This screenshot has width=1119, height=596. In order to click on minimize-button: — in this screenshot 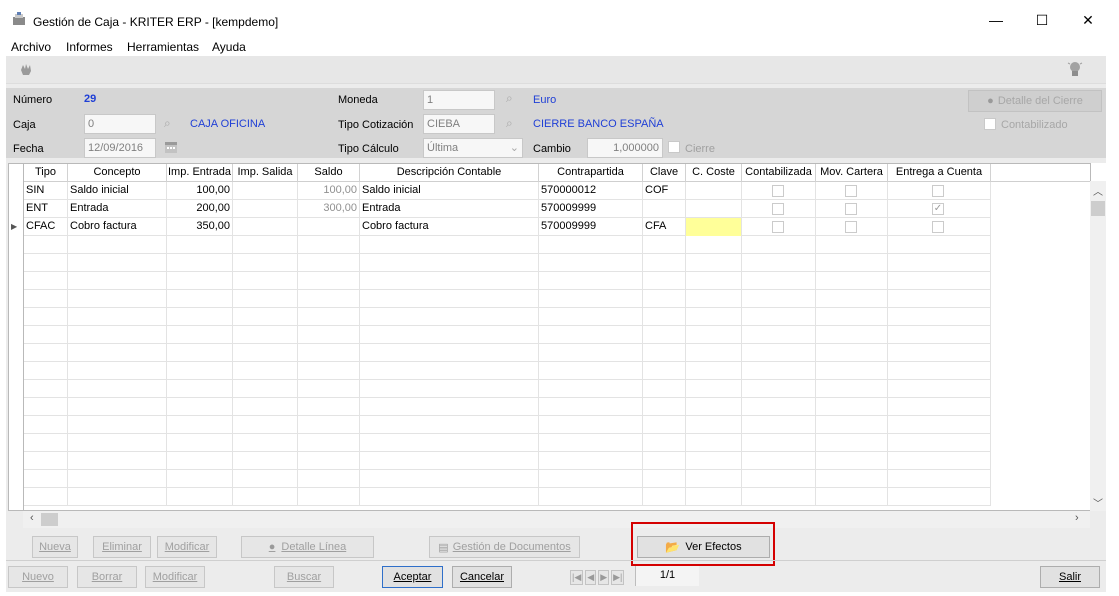, I will do `click(996, 20)`.